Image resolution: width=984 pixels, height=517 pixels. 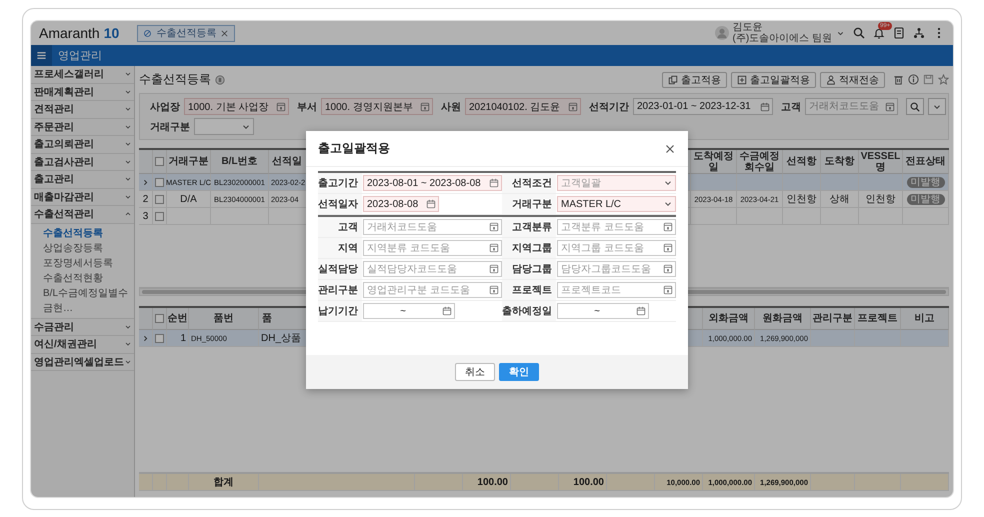 I want to click on input-field: 지역그룹 코드도움, so click(x=616, y=248).